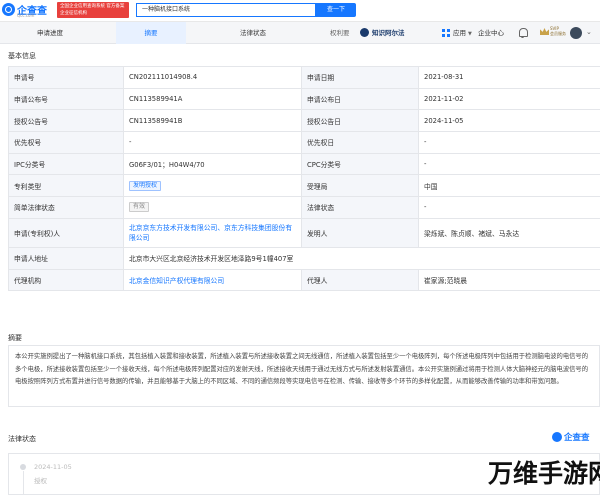  I want to click on caret-down-icon: ▼, so click(470, 34).